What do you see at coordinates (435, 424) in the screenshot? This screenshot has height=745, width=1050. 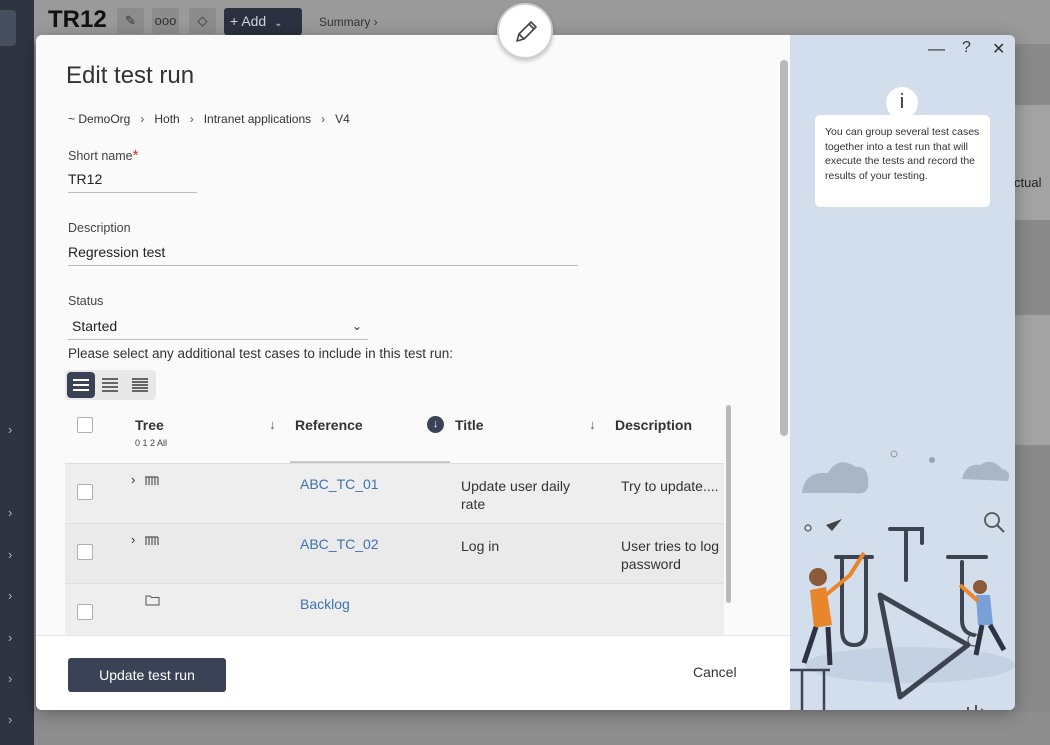 I see `sort-active-icon: ↓` at bounding box center [435, 424].